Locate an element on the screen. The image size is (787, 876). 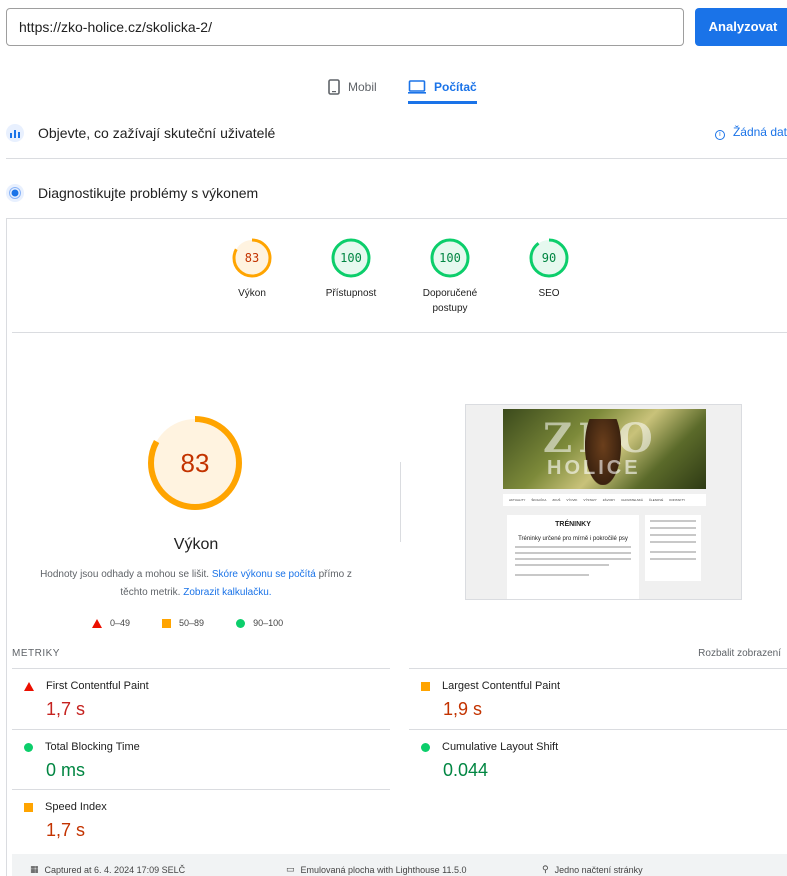
monitor-icon is located at coordinates (417, 87).